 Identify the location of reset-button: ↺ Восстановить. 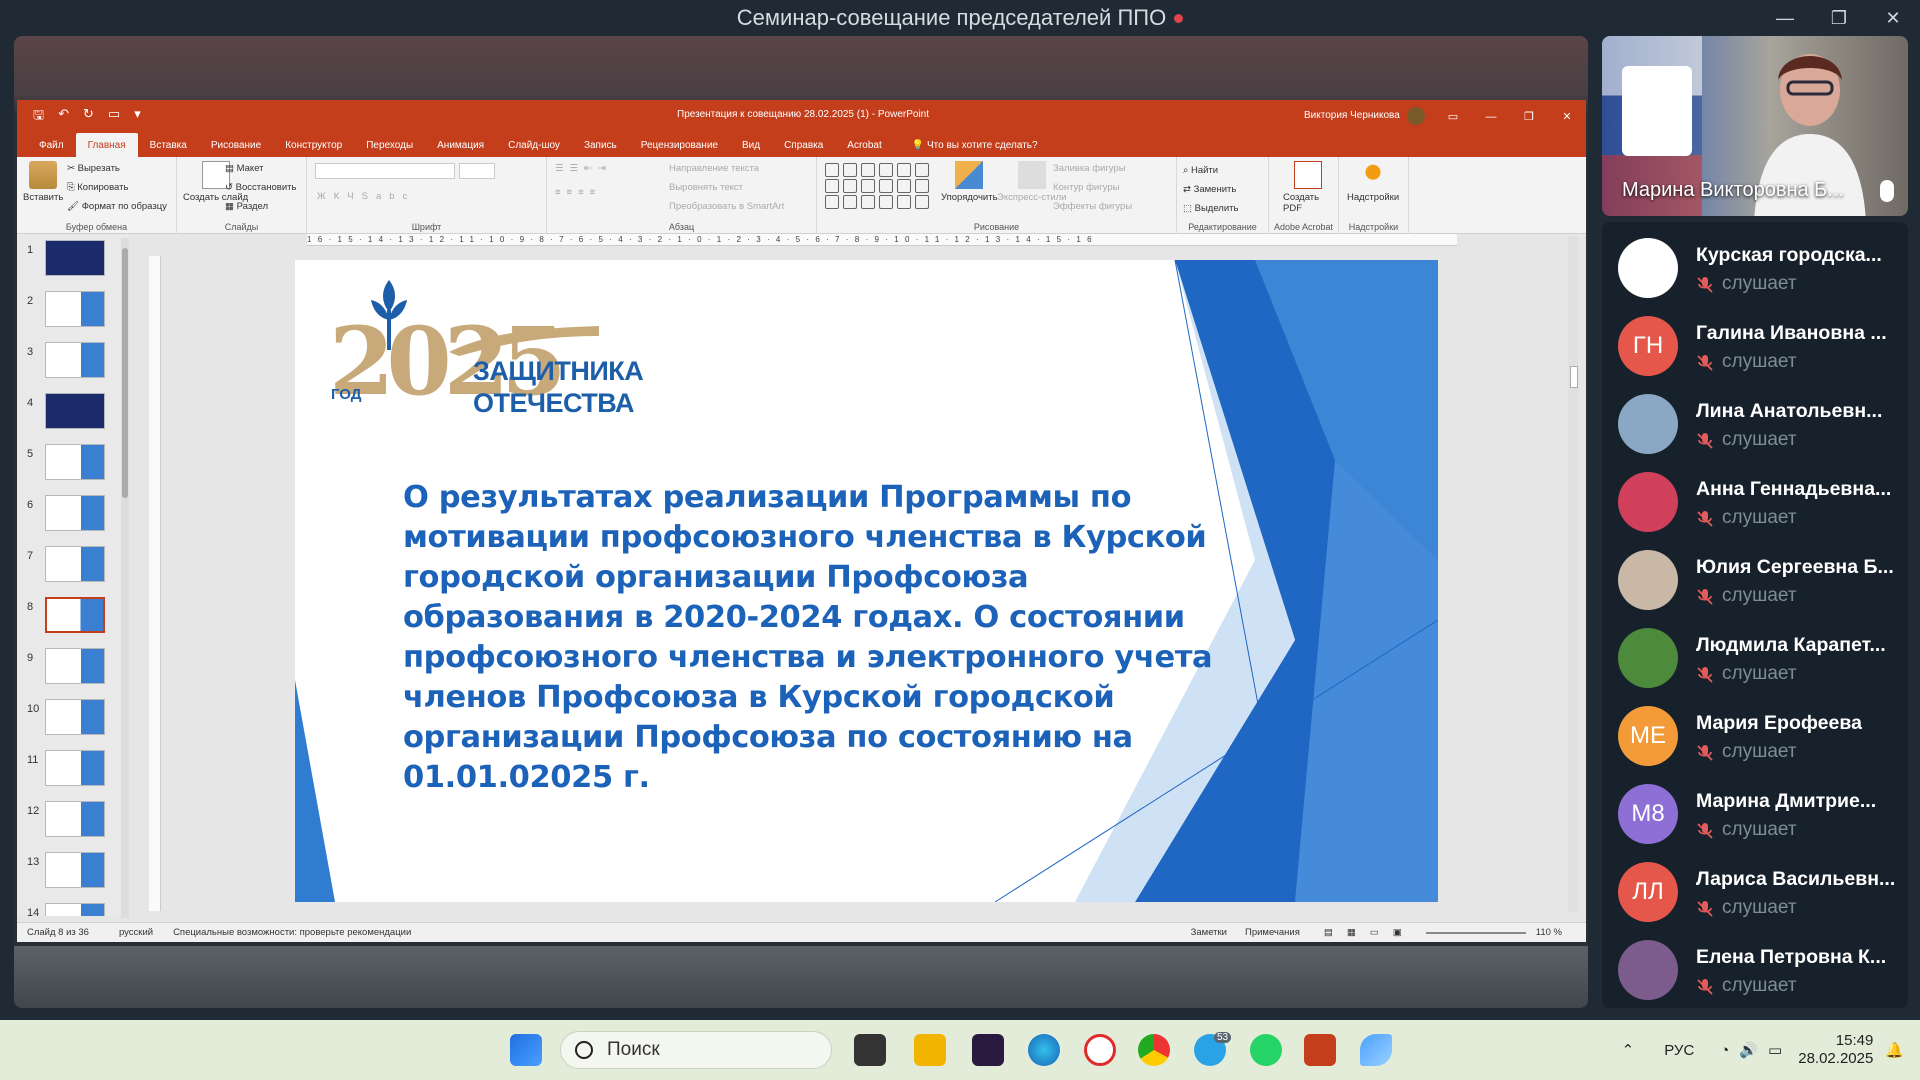
(260, 187).